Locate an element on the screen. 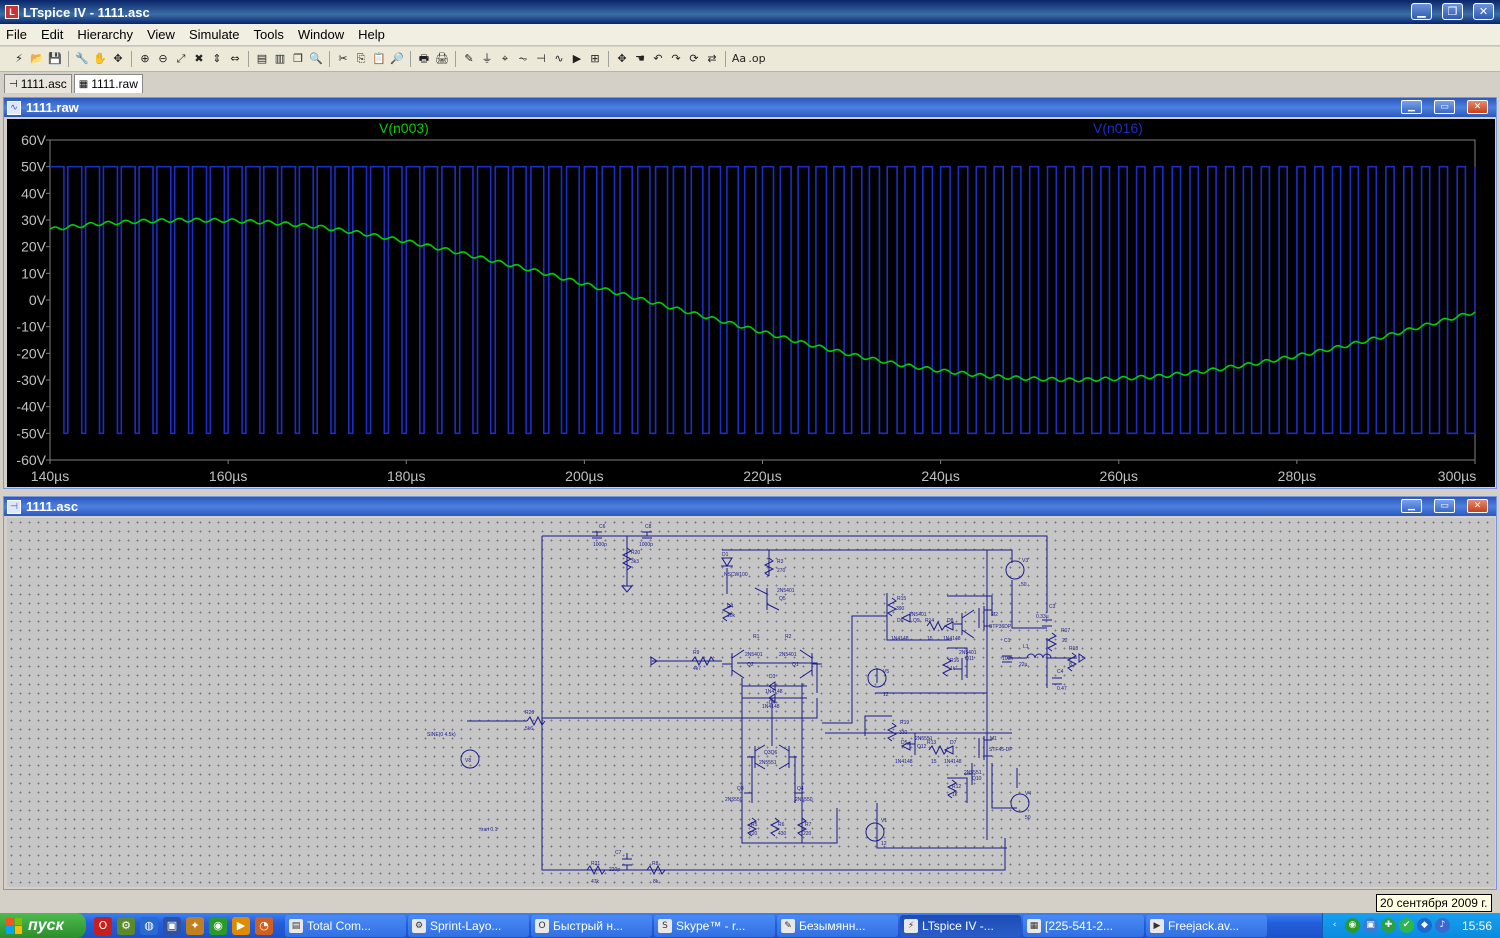  wand-icon: ✦ is located at coordinates (195, 925).